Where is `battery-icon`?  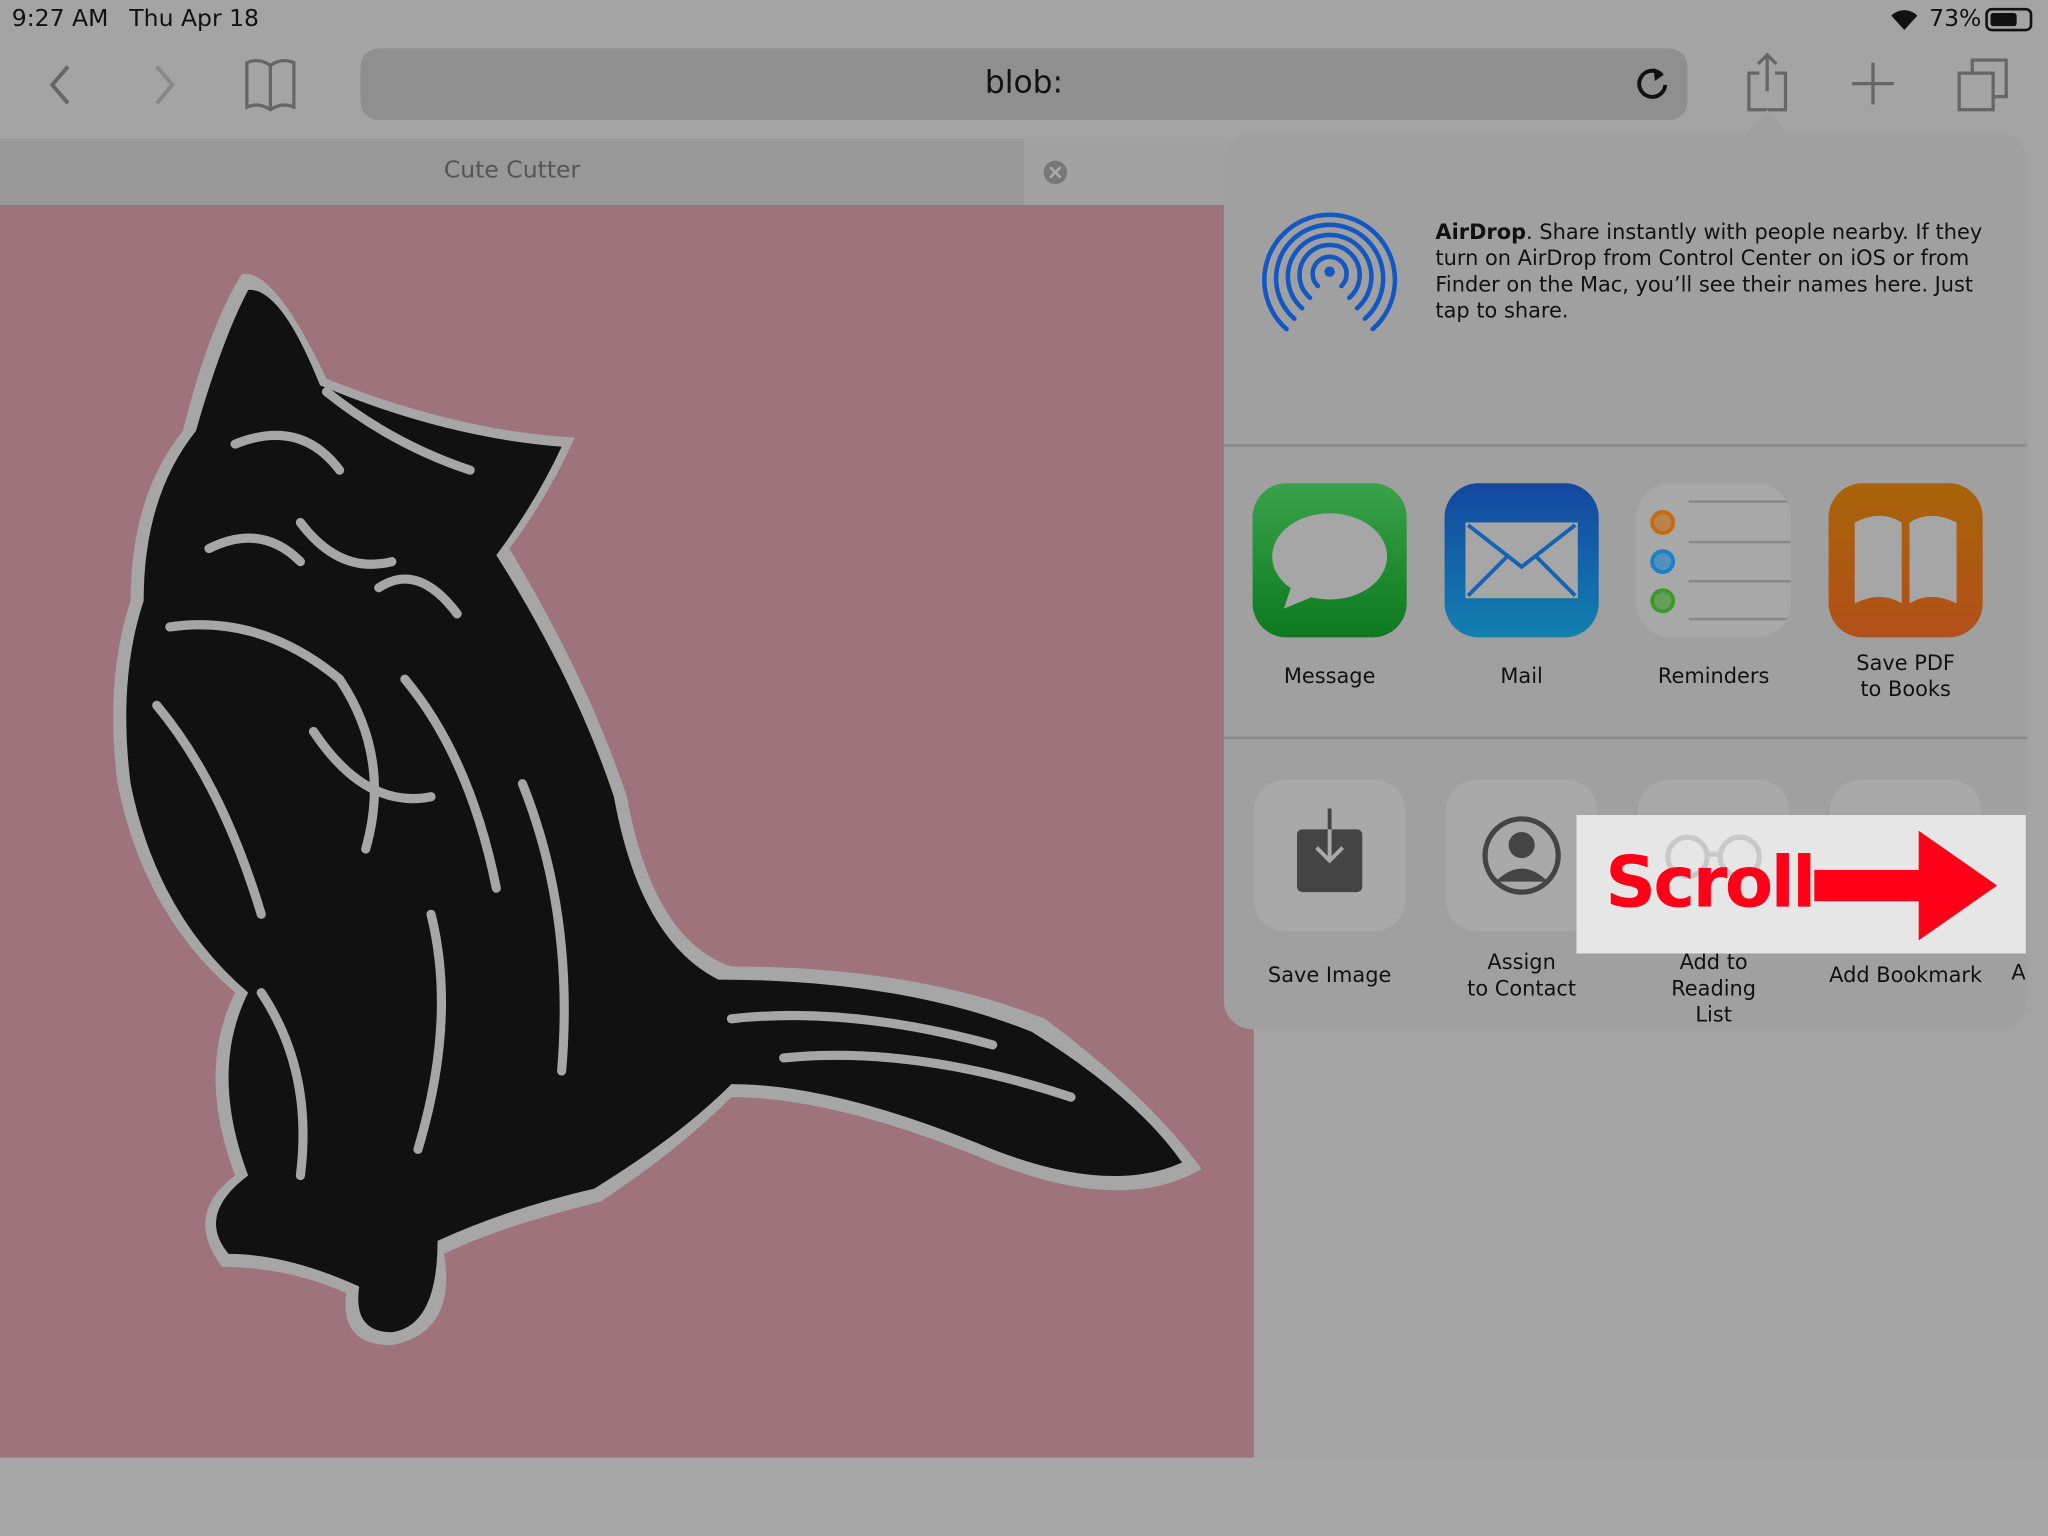 battery-icon is located at coordinates (2009, 19).